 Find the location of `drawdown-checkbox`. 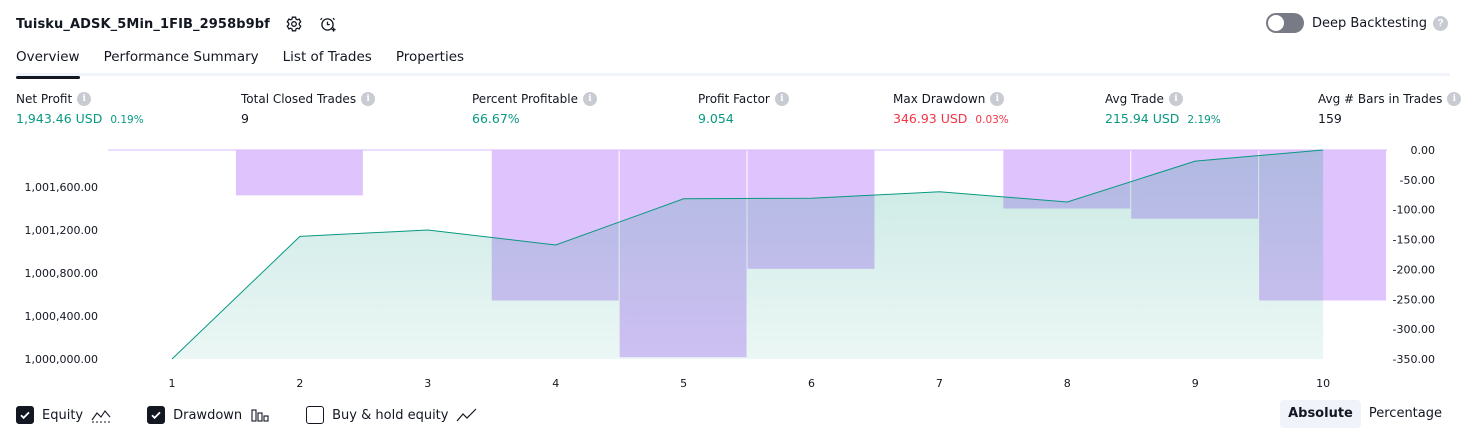

drawdown-checkbox is located at coordinates (156, 415).